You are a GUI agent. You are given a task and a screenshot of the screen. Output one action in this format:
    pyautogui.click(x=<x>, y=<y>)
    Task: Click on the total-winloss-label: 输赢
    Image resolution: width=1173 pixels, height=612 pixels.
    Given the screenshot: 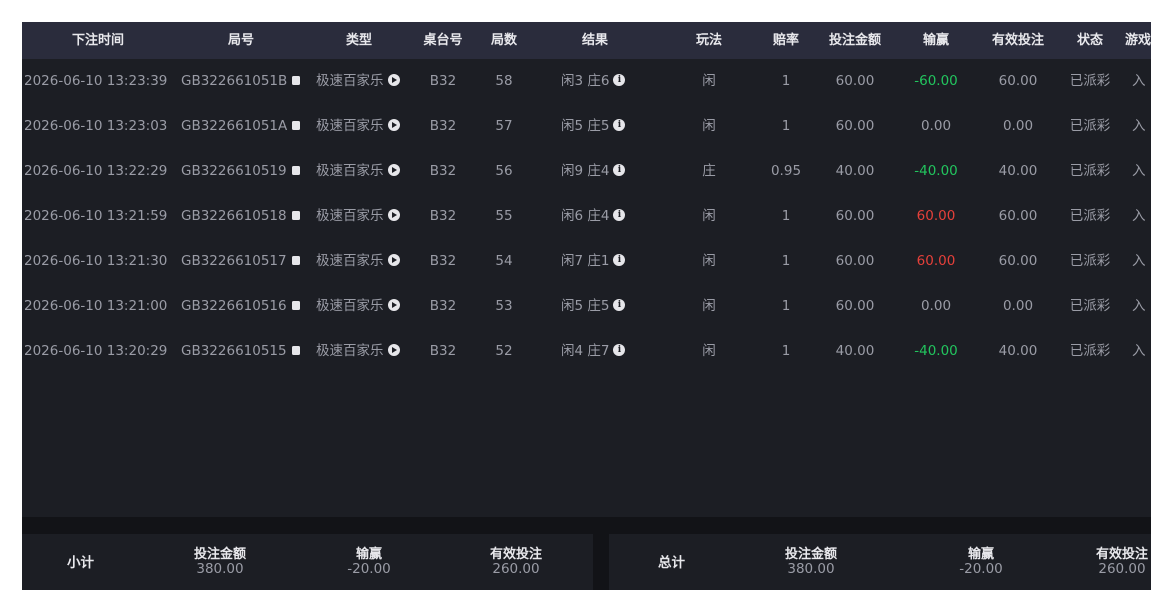 What is the action you would take?
    pyautogui.click(x=980, y=554)
    